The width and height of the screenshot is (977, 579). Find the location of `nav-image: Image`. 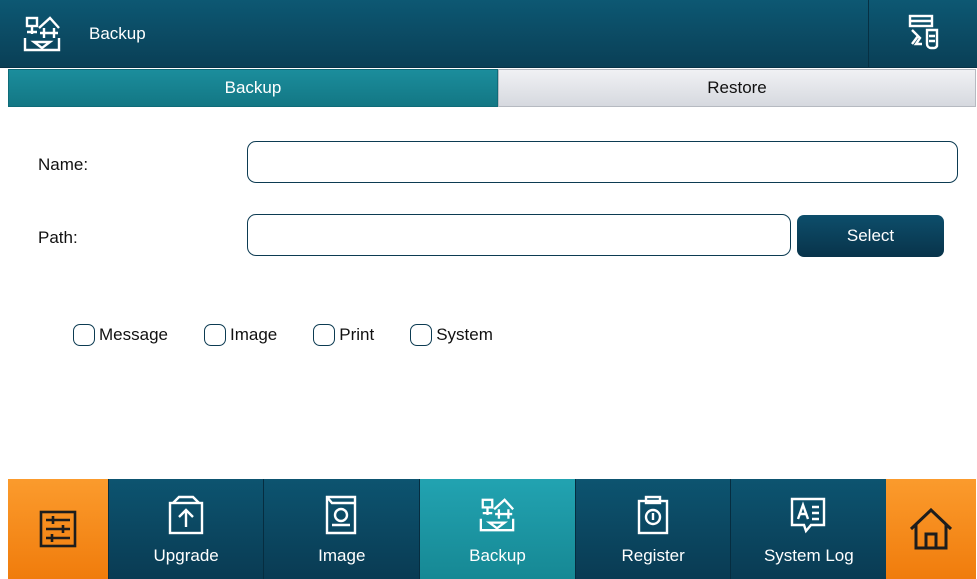

nav-image: Image is located at coordinates (341, 529).